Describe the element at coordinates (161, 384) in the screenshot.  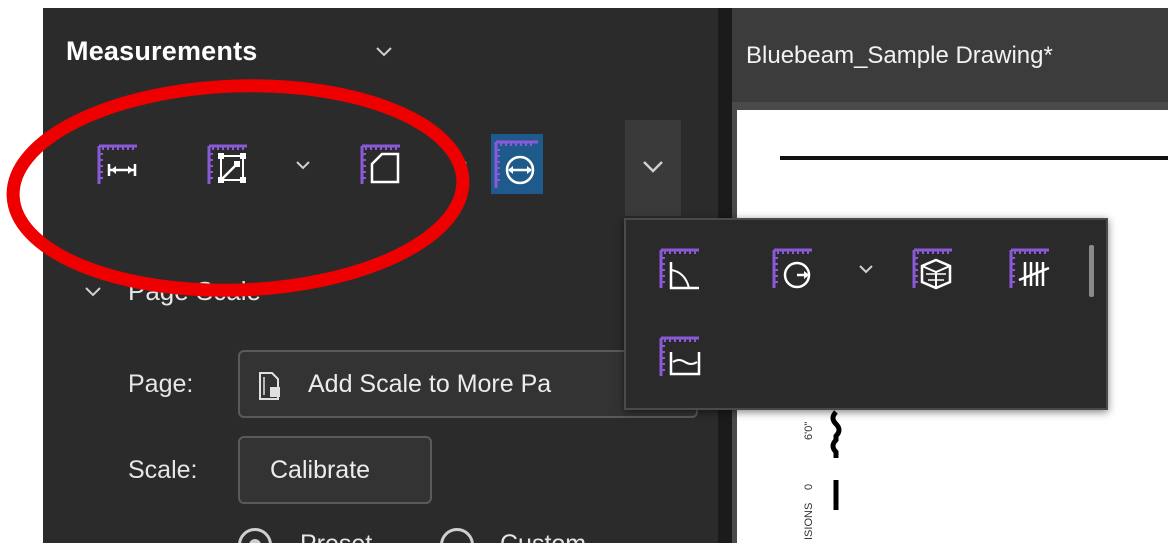
I see `page-label: Page:` at that location.